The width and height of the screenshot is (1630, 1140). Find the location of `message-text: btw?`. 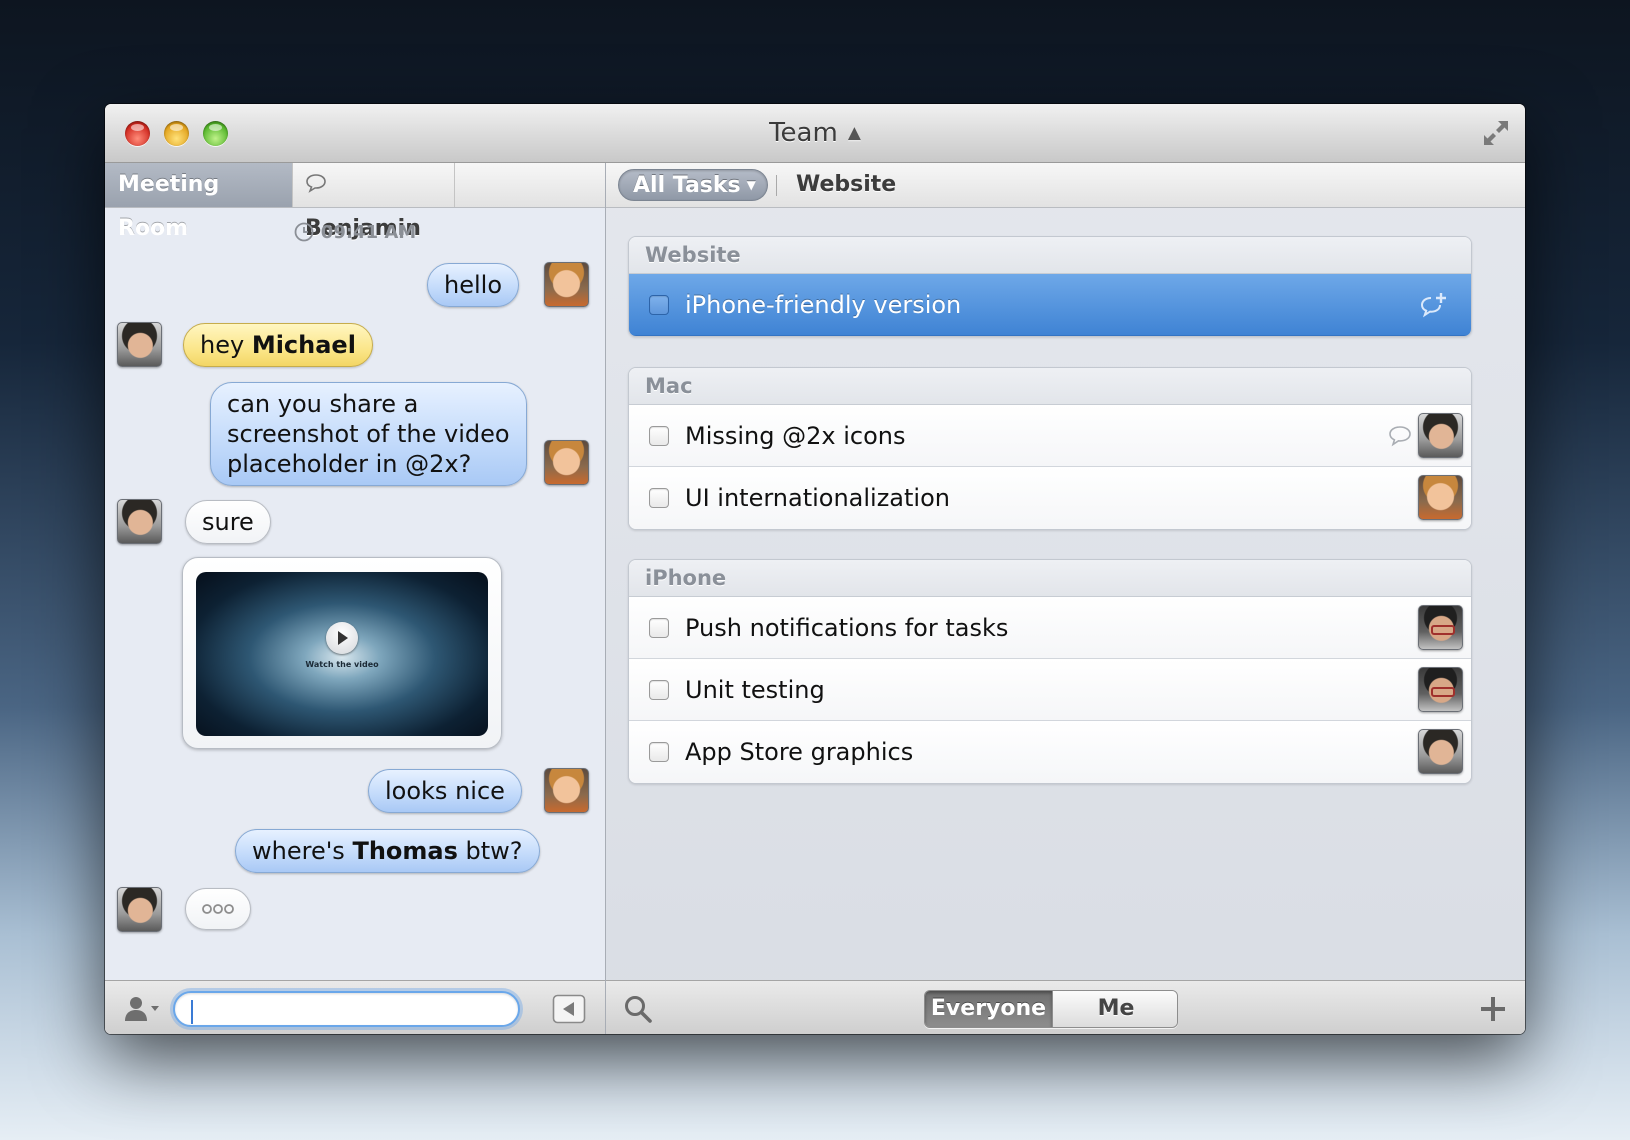

message-text: btw? is located at coordinates (490, 851).